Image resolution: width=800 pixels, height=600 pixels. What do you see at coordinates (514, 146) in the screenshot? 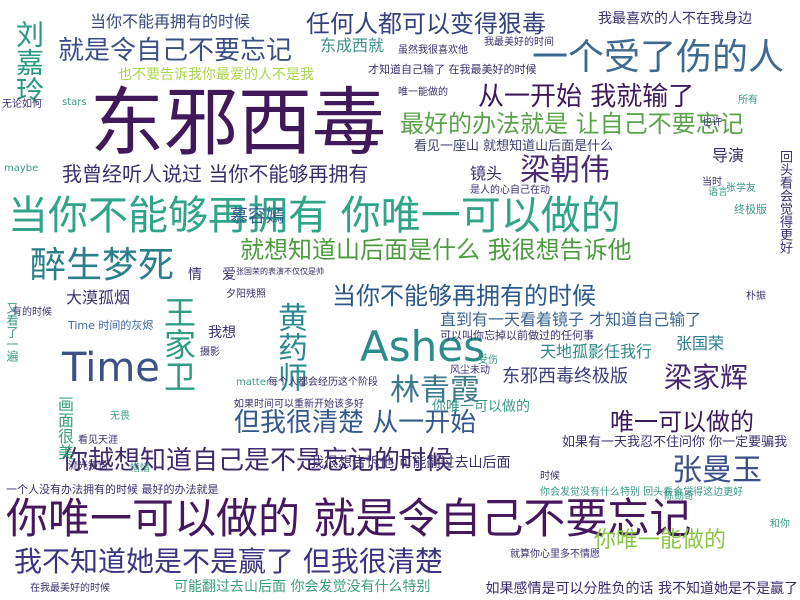
I see `word: 看见一座山 就想知道山后面是什么` at bounding box center [514, 146].